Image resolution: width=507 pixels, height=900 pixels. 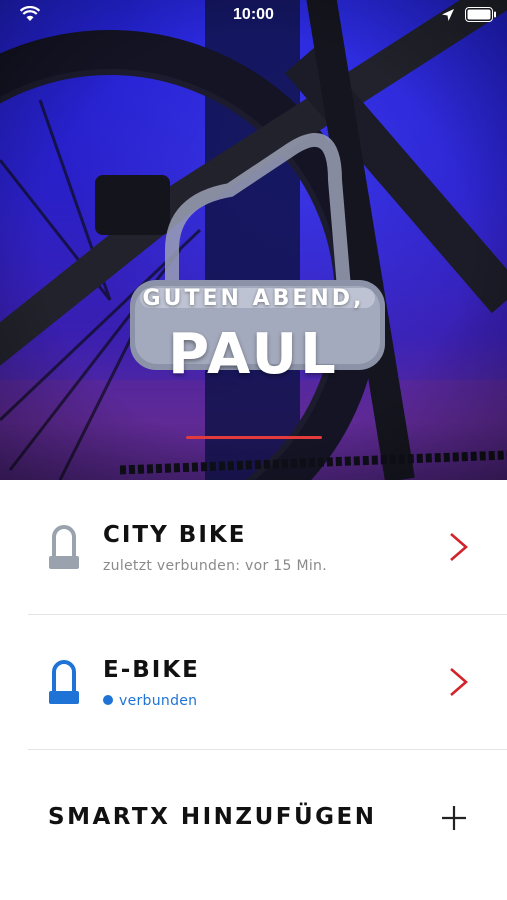 What do you see at coordinates (215, 566) in the screenshot?
I see `device-status: zuletzt verbunden: vor 15 Min.` at bounding box center [215, 566].